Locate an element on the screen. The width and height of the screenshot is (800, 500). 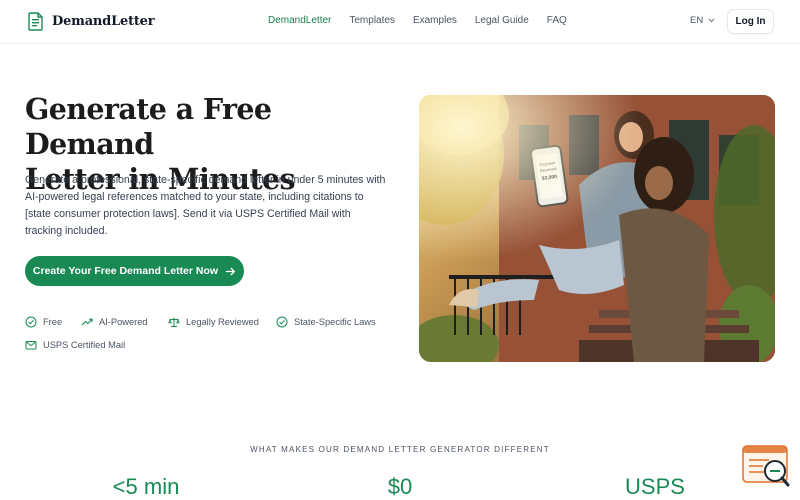
feature-label: AI-Powered is located at coordinates (123, 322).